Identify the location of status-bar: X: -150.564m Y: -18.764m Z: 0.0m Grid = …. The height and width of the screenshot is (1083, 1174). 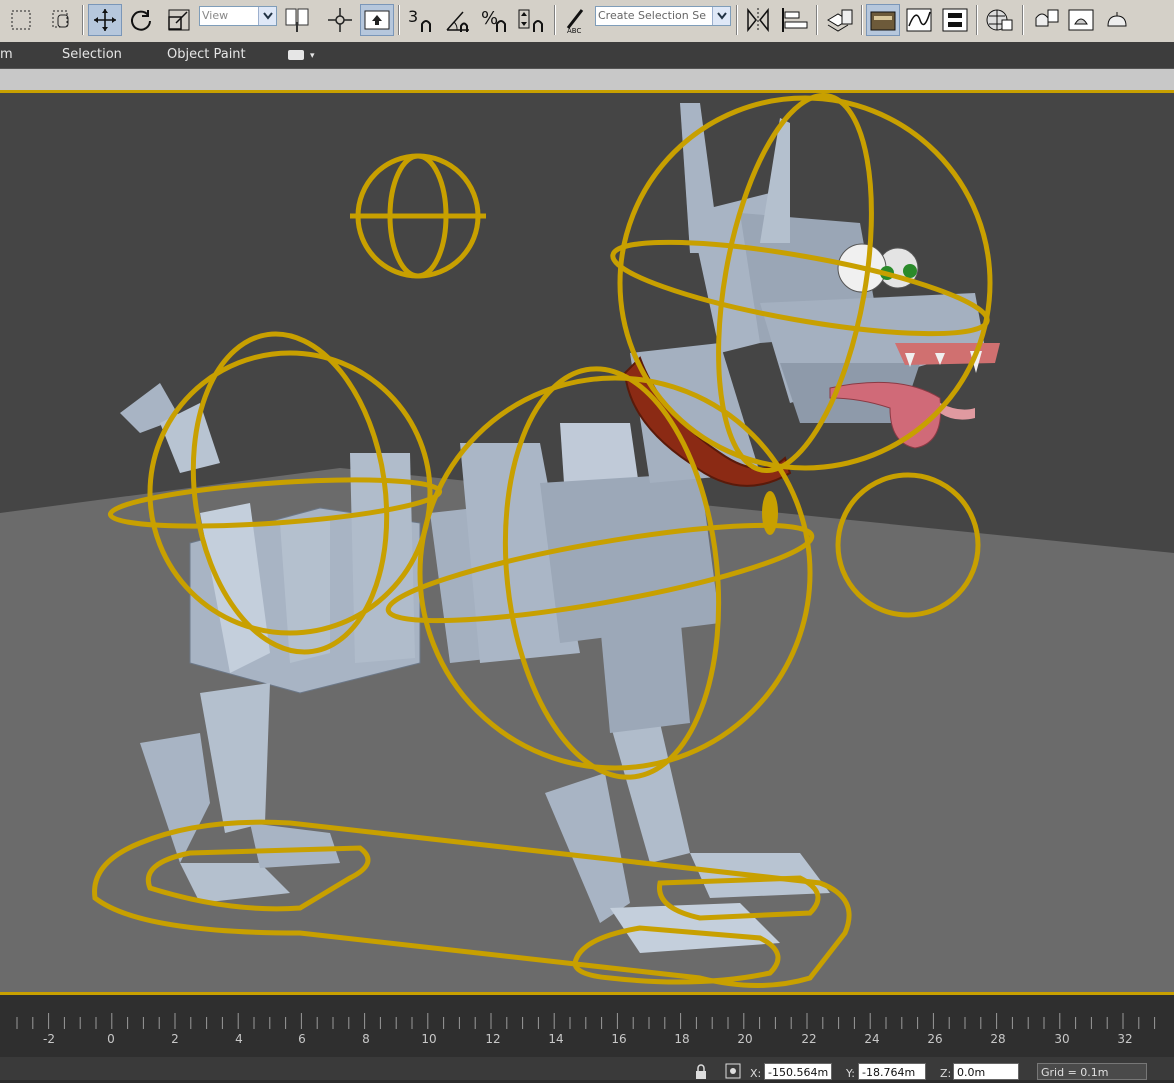
(587, 1068).